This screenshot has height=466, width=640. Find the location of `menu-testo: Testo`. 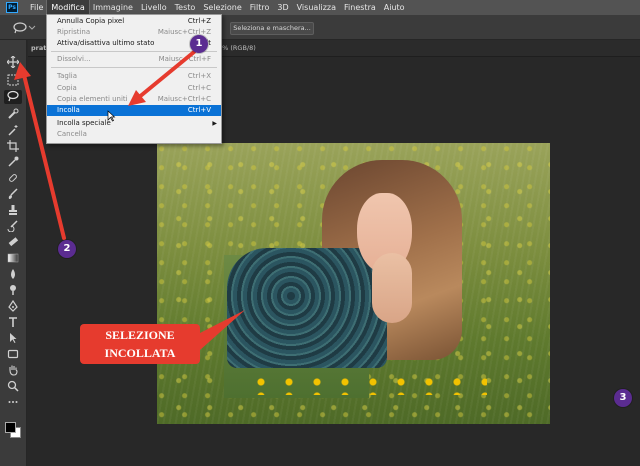

menu-testo: Testo is located at coordinates (185, 7).